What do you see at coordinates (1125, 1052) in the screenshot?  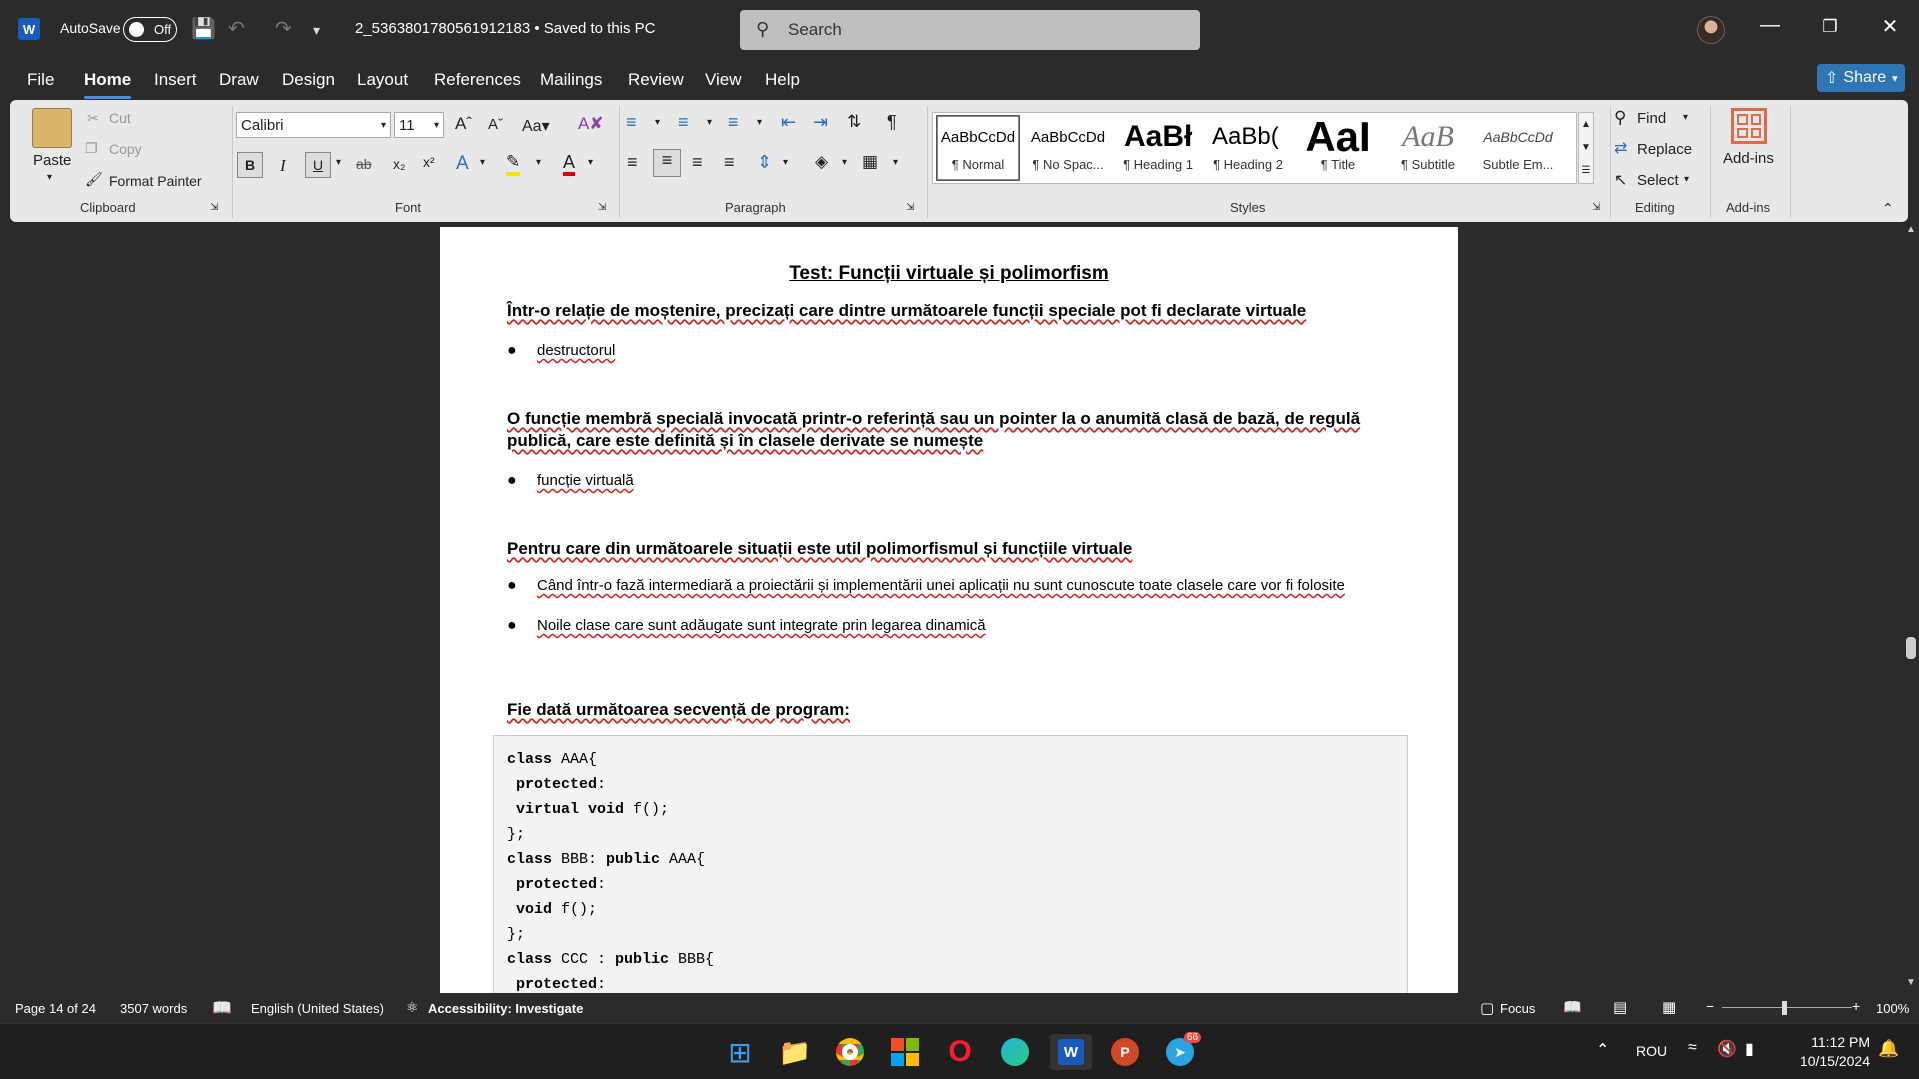 I see `powerpoint-icon: P` at bounding box center [1125, 1052].